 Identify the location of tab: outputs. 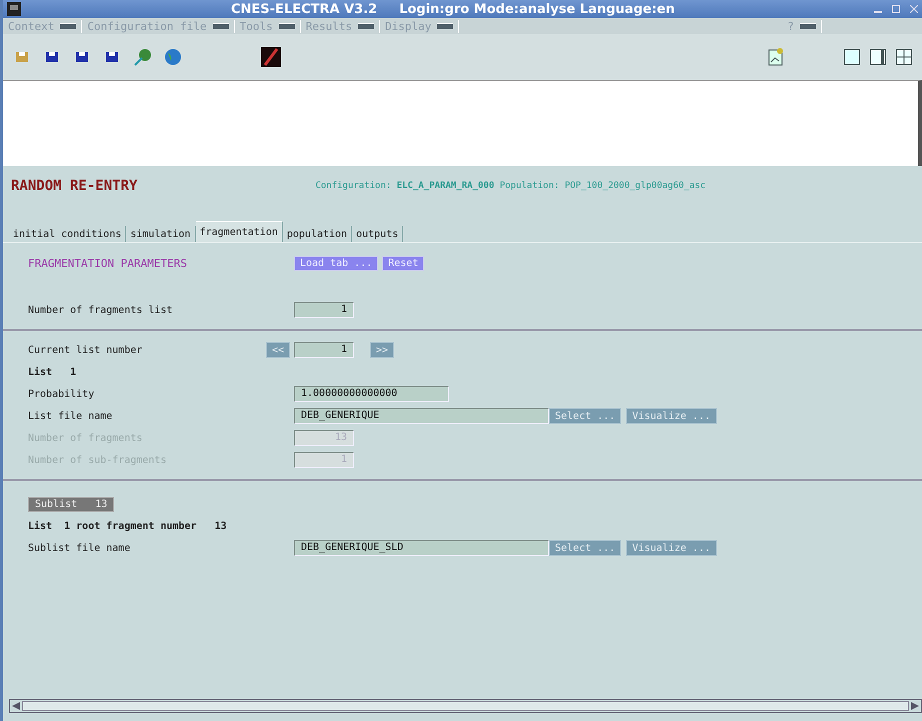
(378, 234).